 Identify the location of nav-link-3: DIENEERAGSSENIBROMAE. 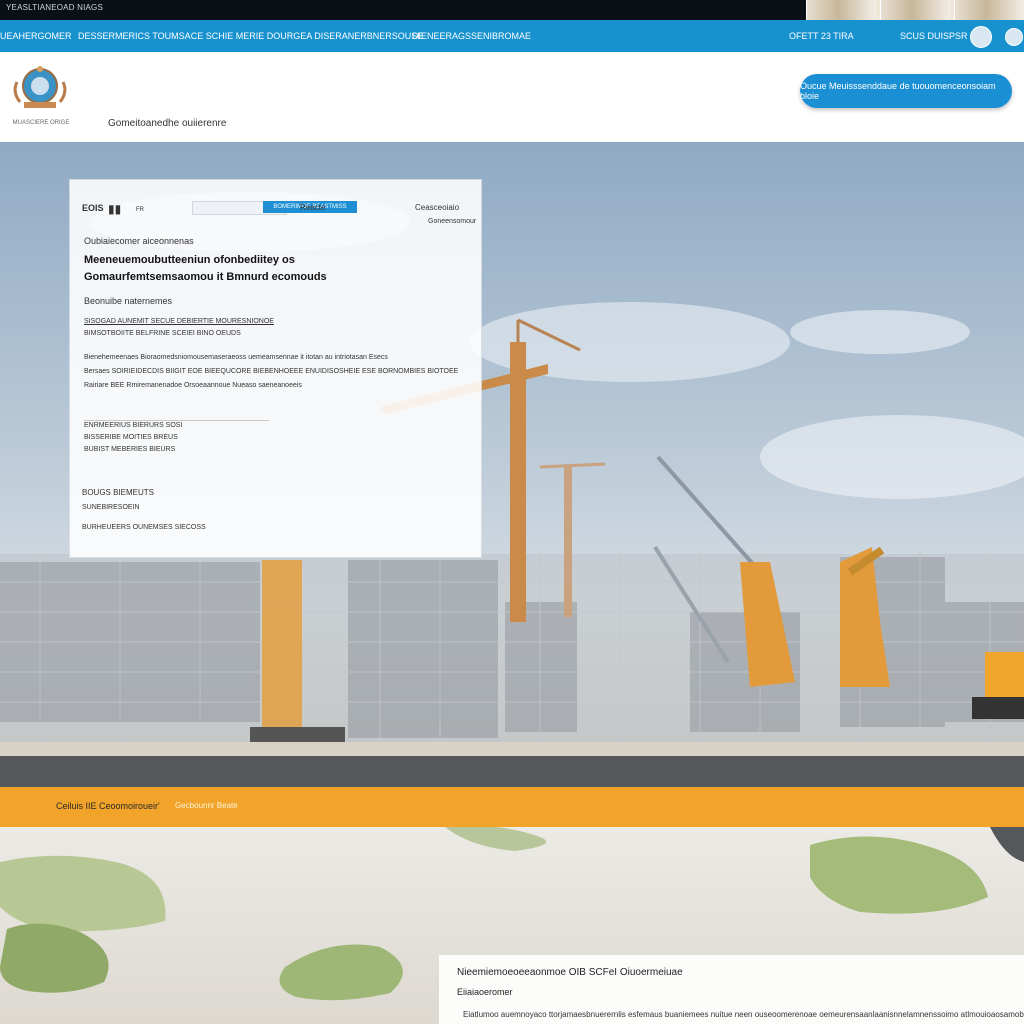
(471, 36).